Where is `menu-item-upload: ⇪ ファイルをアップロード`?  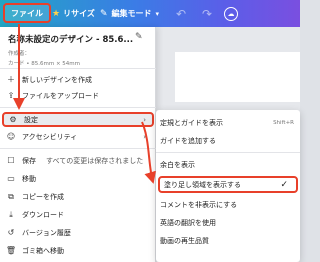
menu-item-upload: ⇪ ファイルをアップロード is located at coordinates (78, 95).